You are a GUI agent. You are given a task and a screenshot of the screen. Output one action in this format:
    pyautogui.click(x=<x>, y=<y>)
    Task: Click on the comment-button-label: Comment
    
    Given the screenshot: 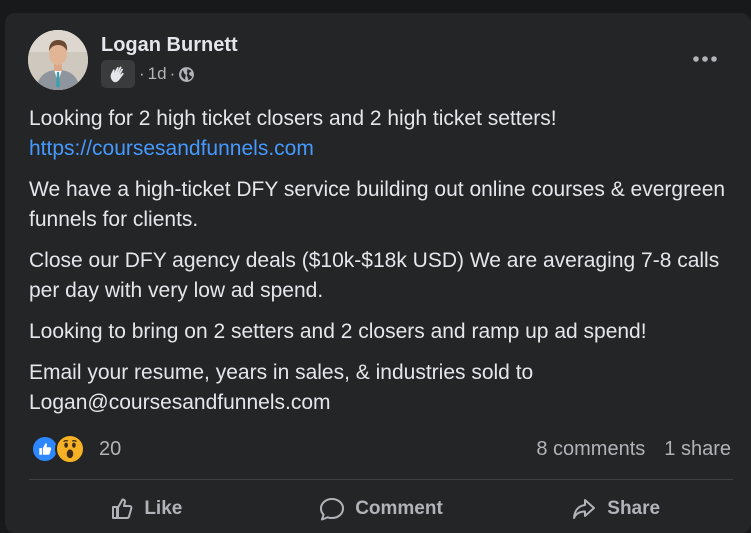 What is the action you would take?
    pyautogui.click(x=399, y=508)
    